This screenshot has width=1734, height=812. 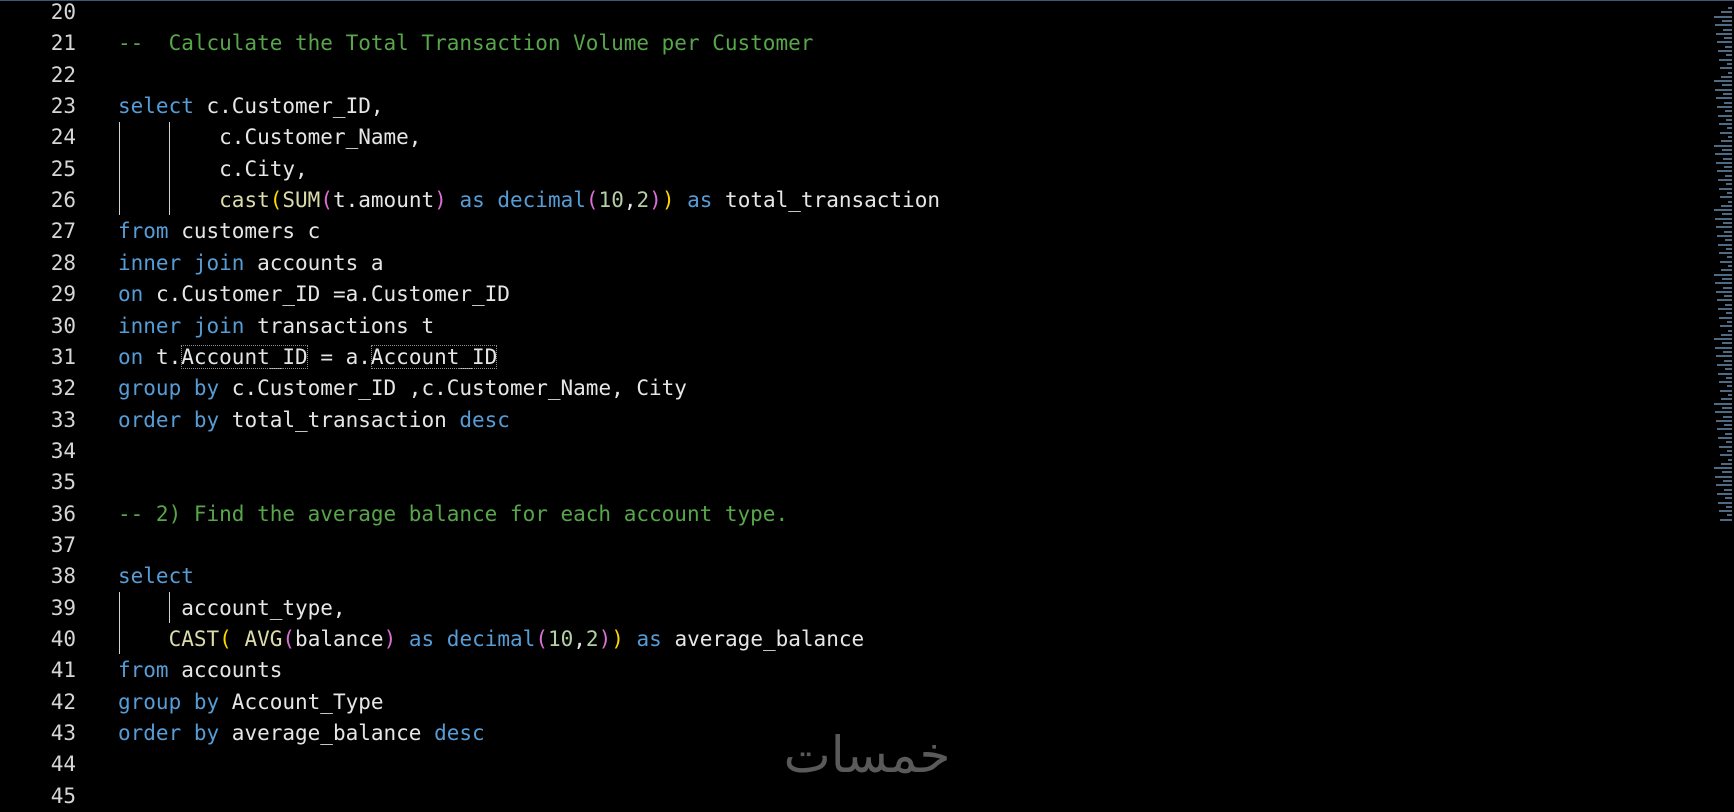 What do you see at coordinates (840, 137) in the screenshot?
I see `code-line: 24 c.Customer_Name,` at bounding box center [840, 137].